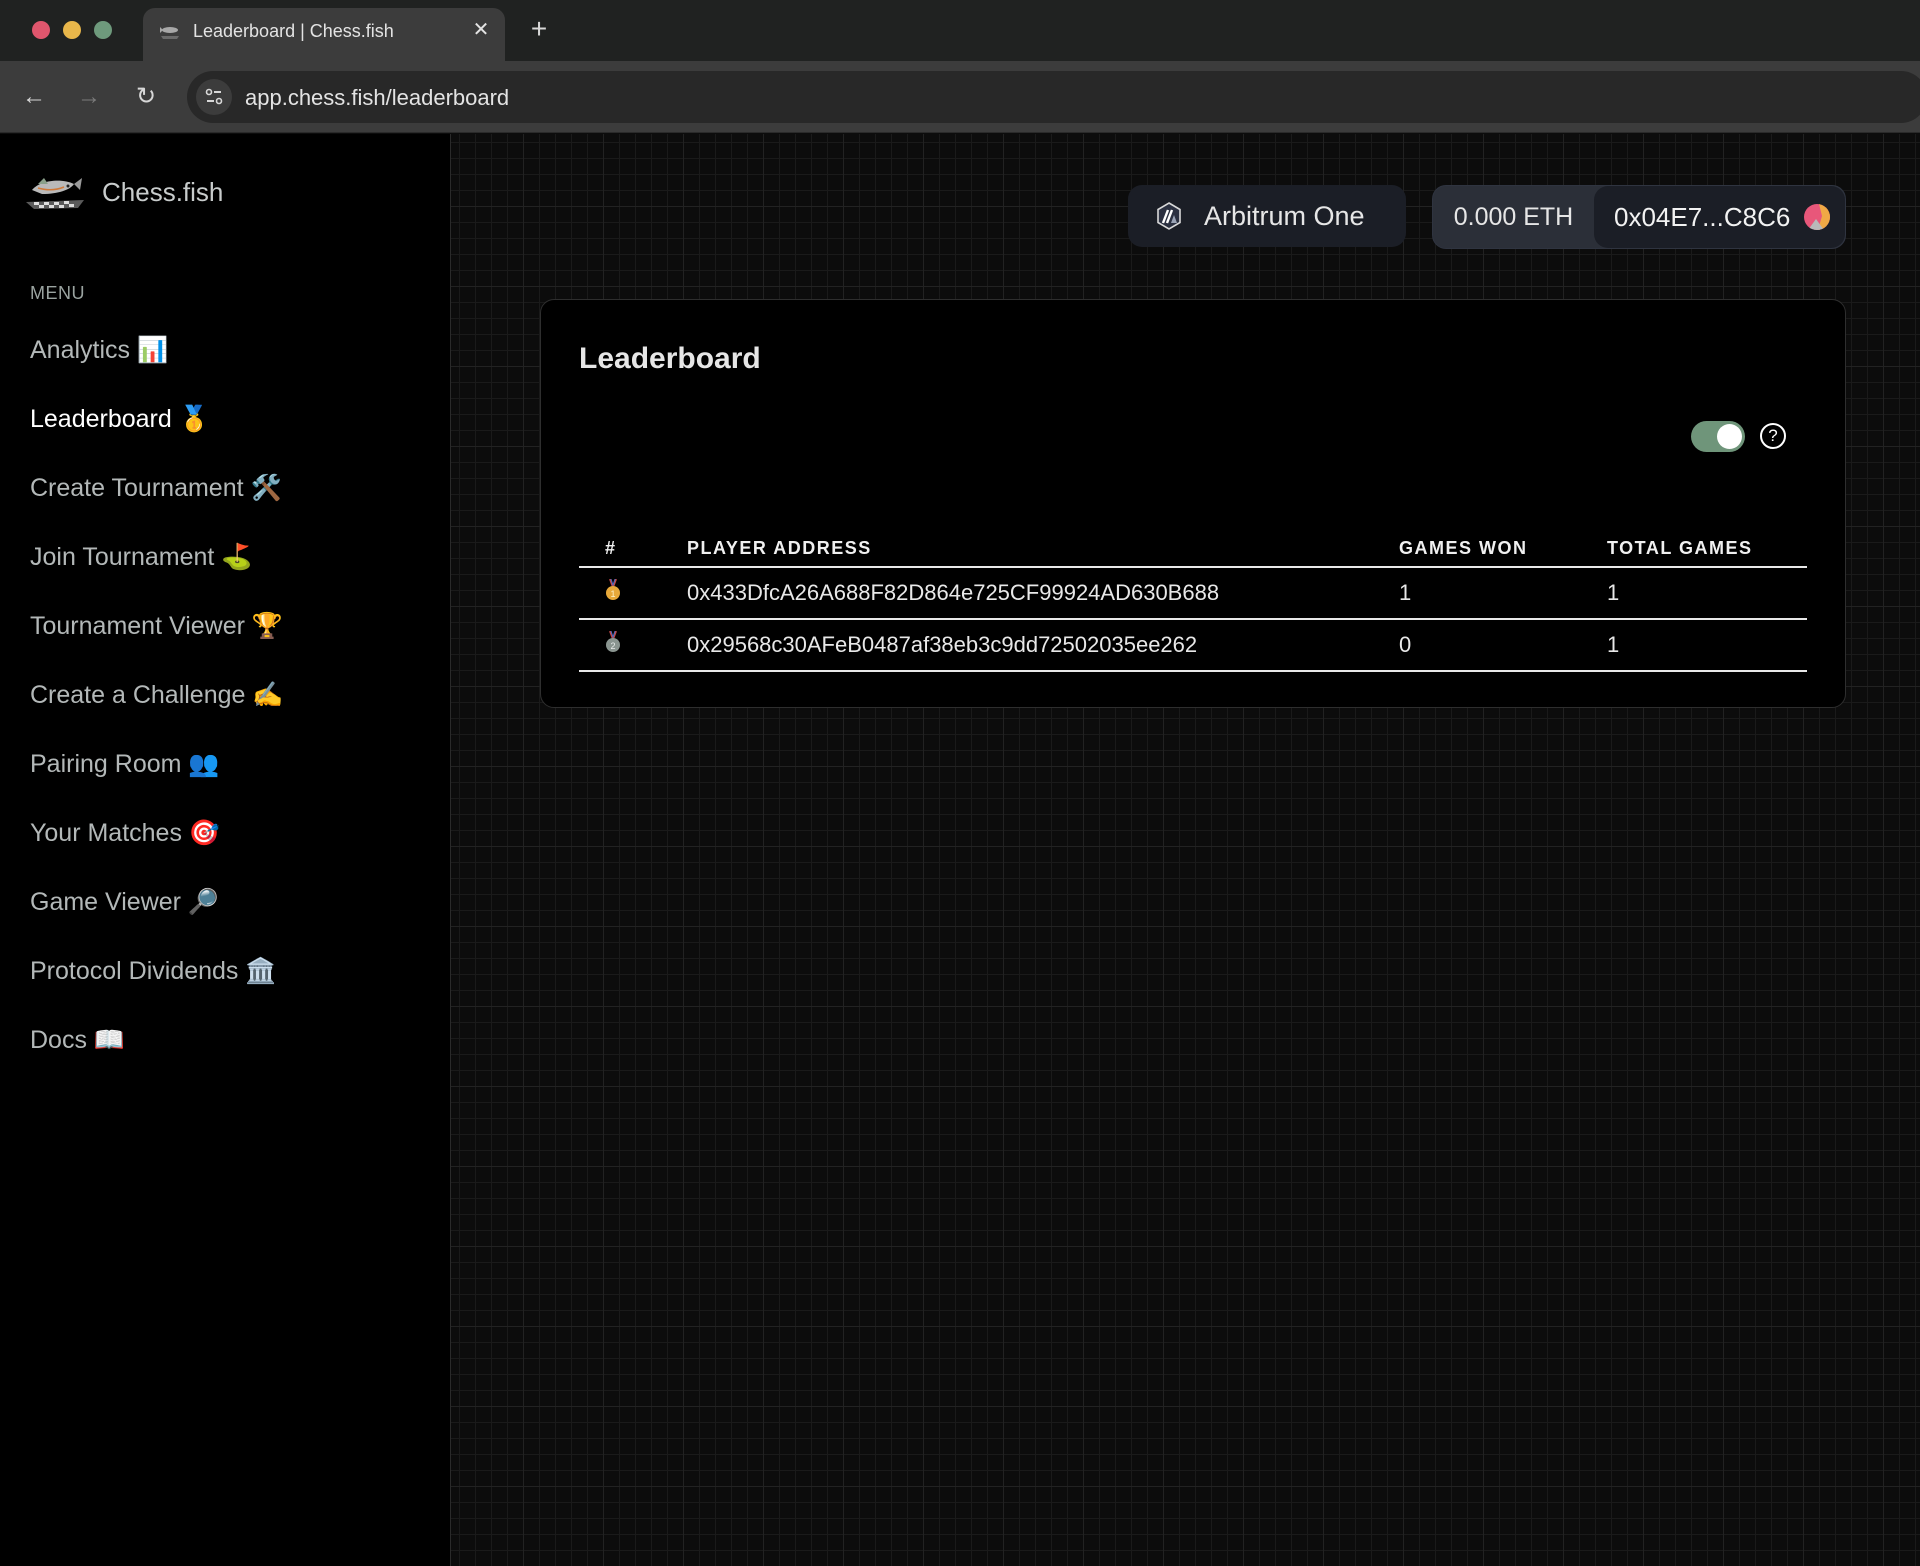 The width and height of the screenshot is (1920, 1566). I want to click on sidebar-item-pairing-room: Pairing Room 👥, so click(157, 776).